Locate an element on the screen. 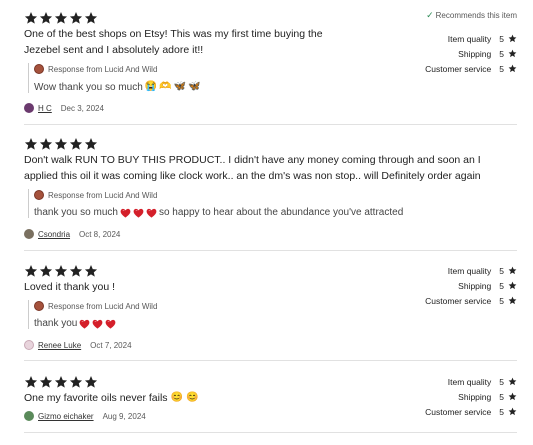  review-date: Aug 9, 2024 is located at coordinates (124, 416).